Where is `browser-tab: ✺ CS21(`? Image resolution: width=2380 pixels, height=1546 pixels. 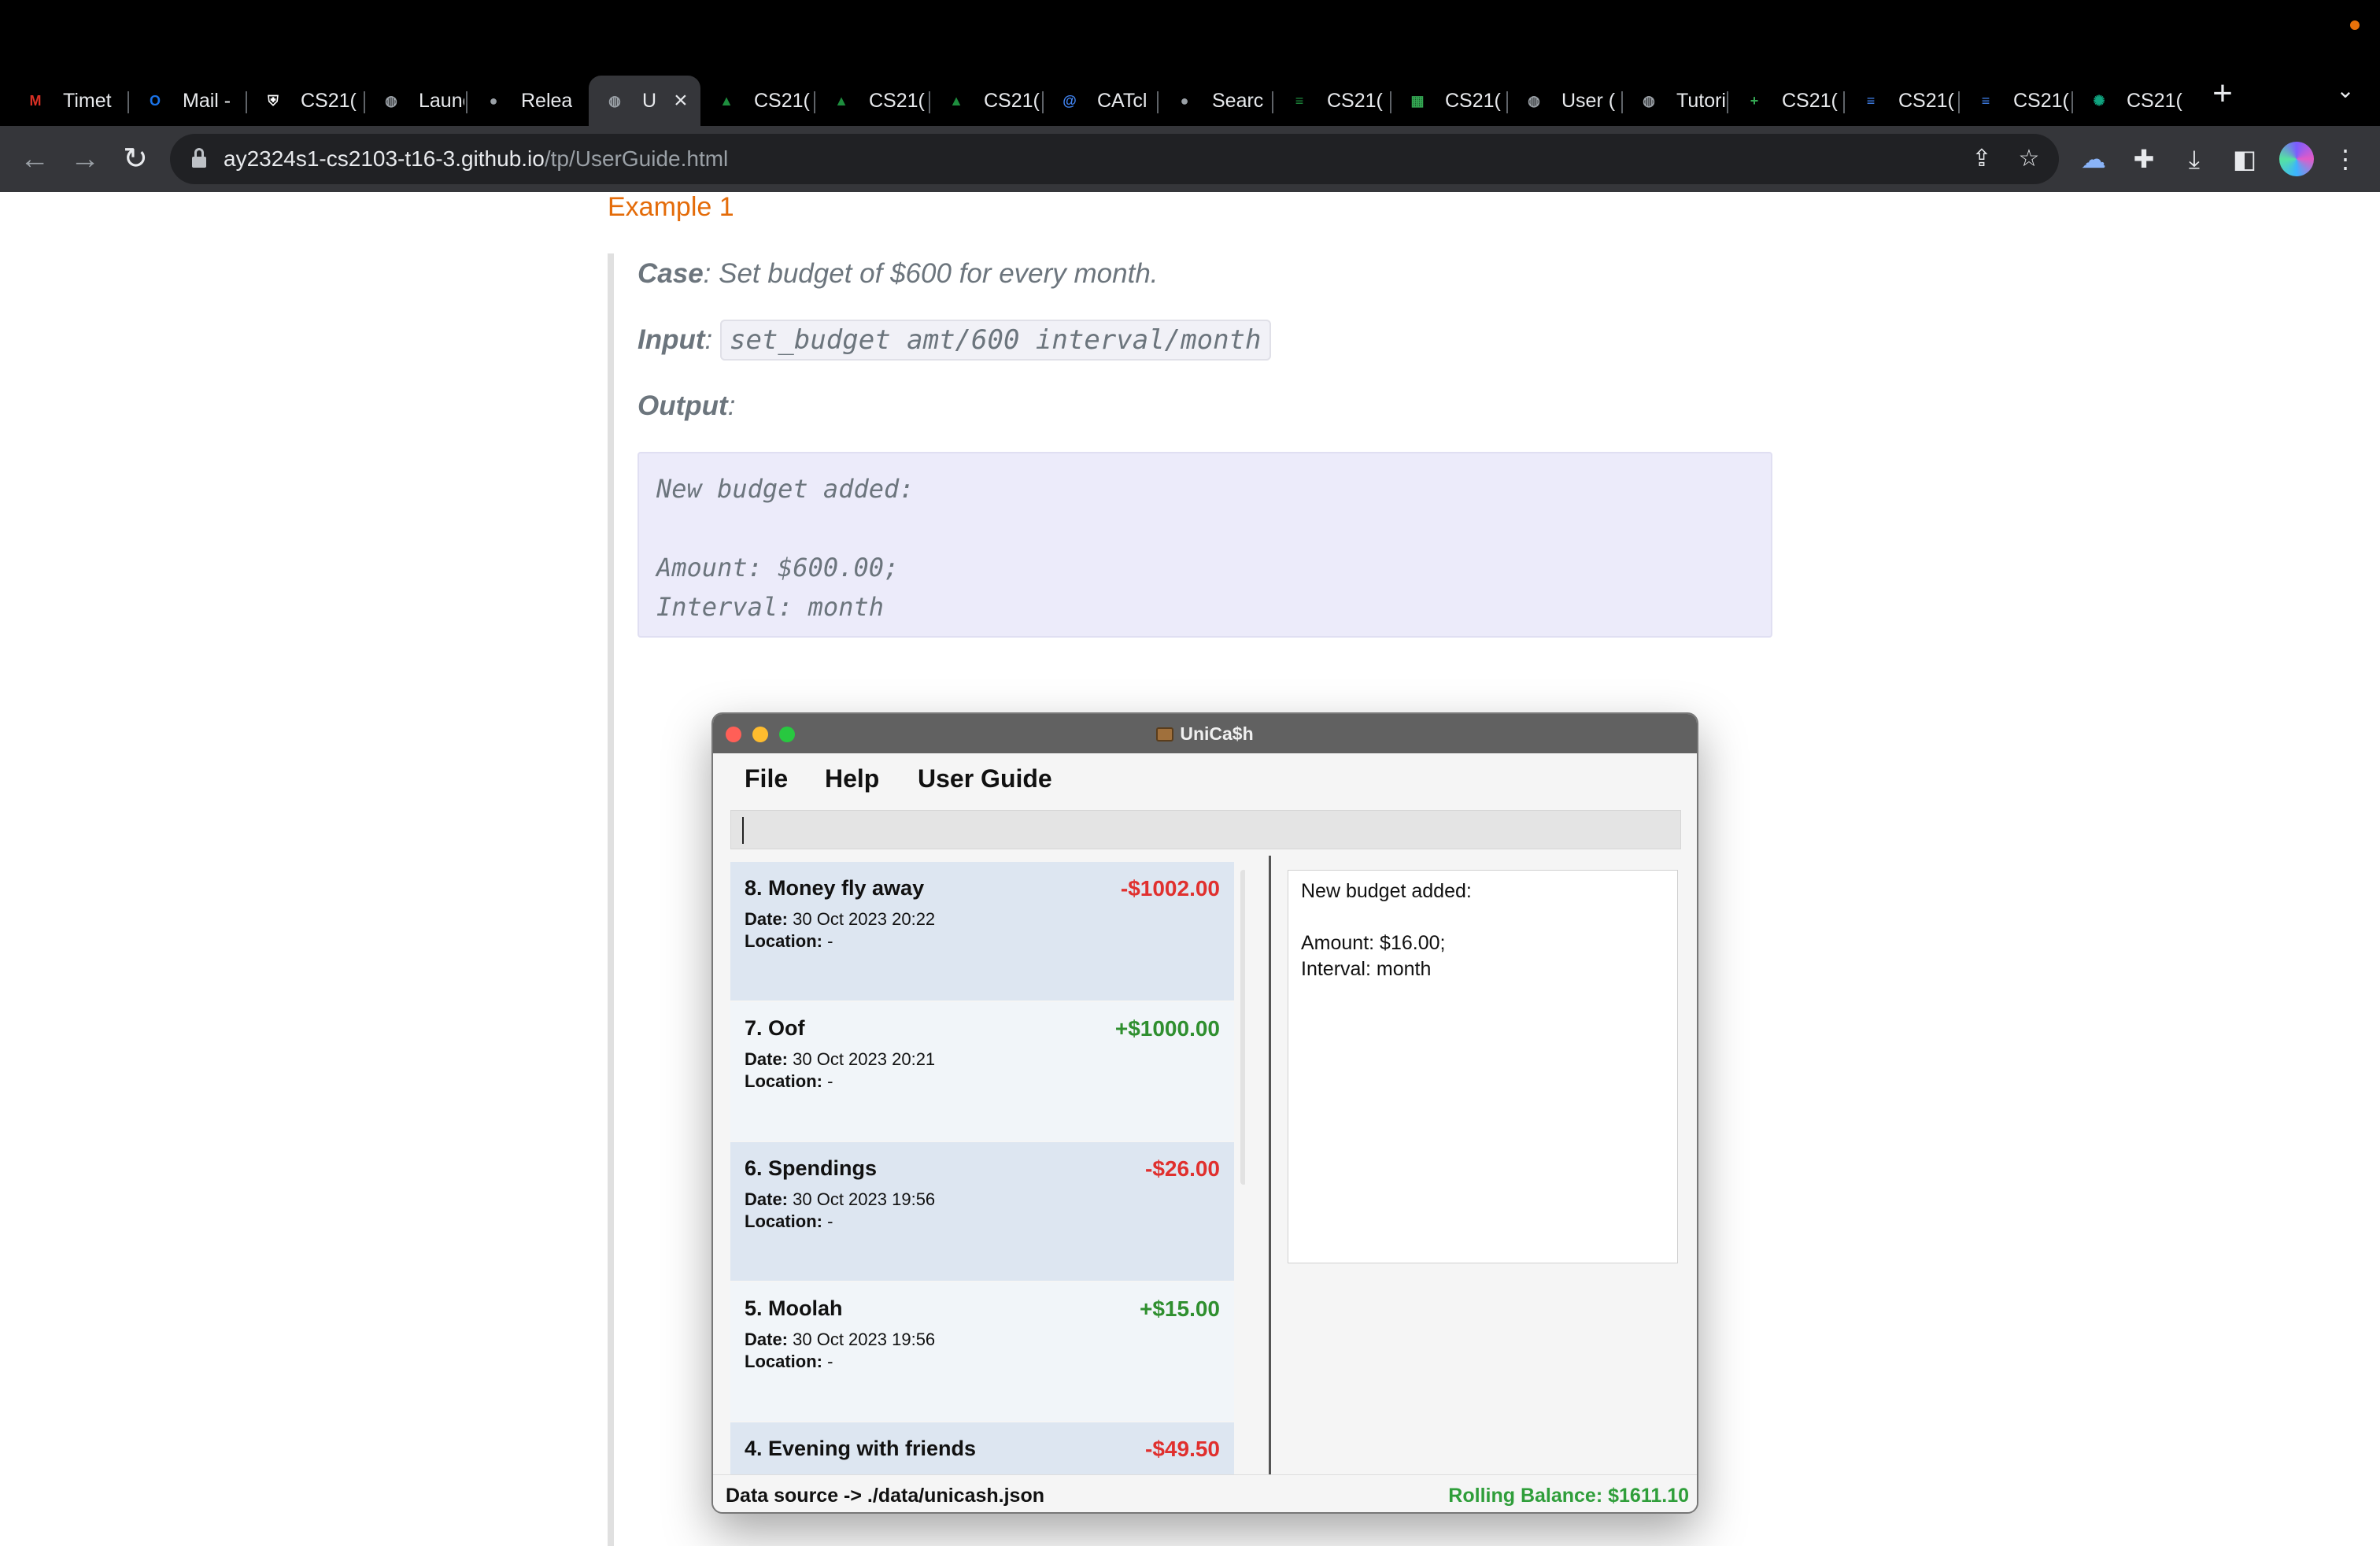 browser-tab: ✺ CS21( is located at coordinates (2130, 101).